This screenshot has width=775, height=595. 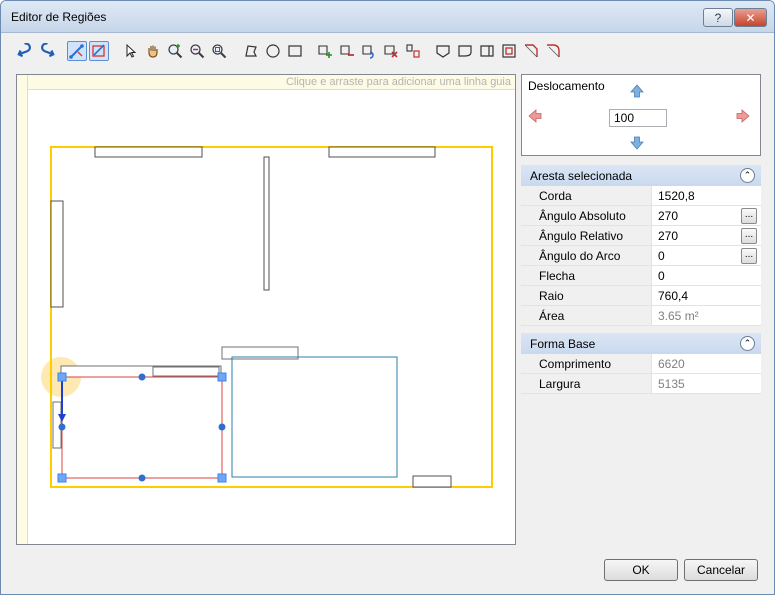 I want to click on cancel-button: Cancelar, so click(x=721, y=570).